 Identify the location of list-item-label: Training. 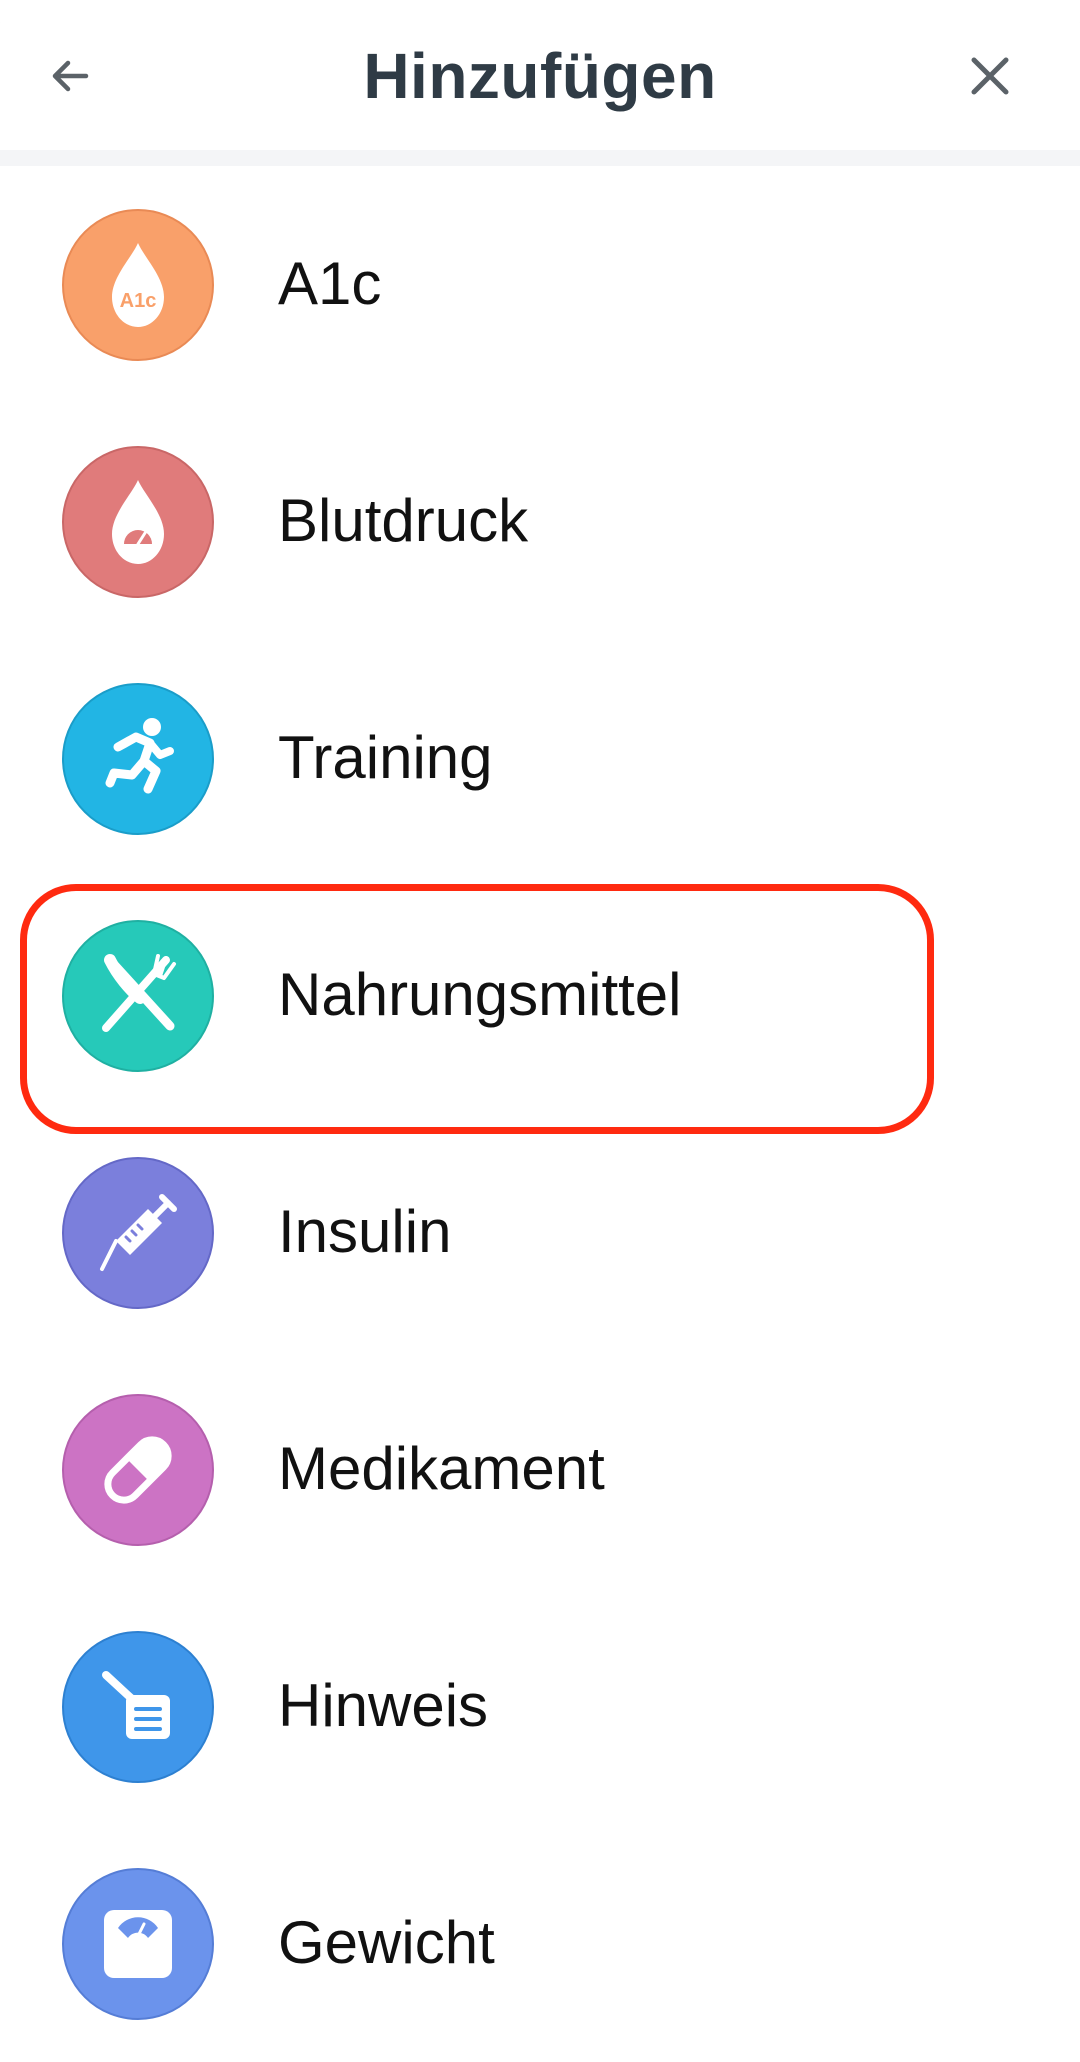
(385, 757).